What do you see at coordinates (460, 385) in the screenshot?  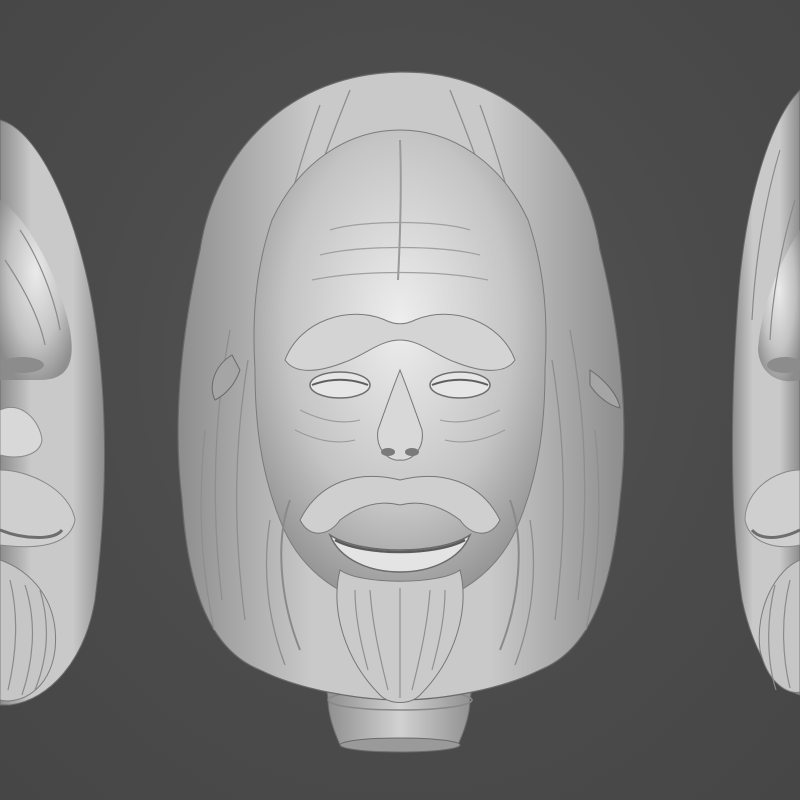 I see `right-eye` at bounding box center [460, 385].